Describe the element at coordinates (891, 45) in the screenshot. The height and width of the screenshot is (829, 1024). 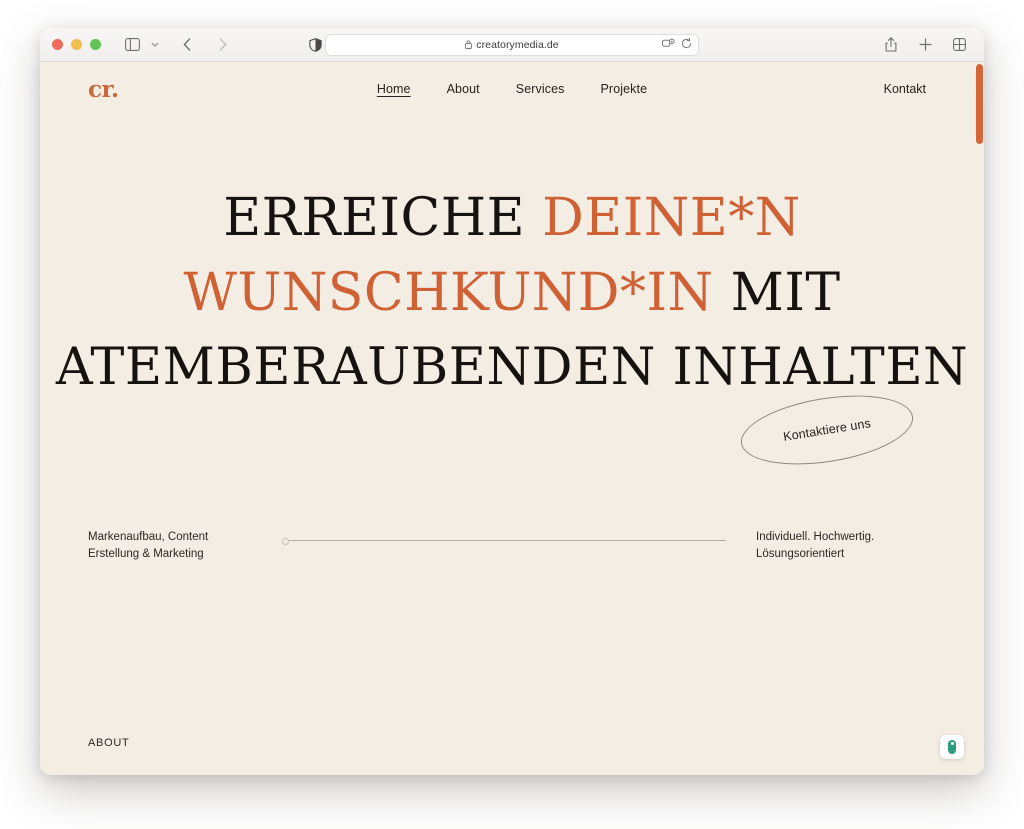
I see `share-icon` at that location.